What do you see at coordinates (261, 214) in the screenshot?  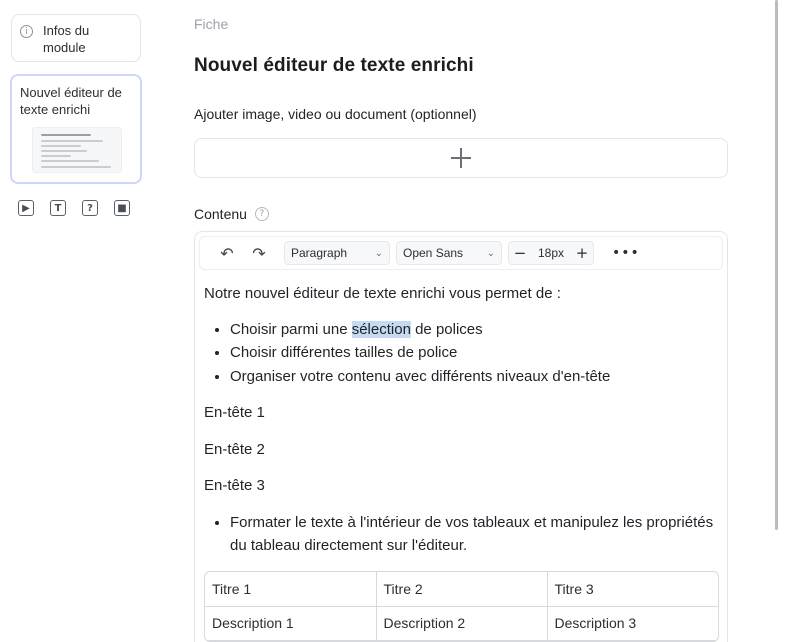 I see `help-icon: ?` at bounding box center [261, 214].